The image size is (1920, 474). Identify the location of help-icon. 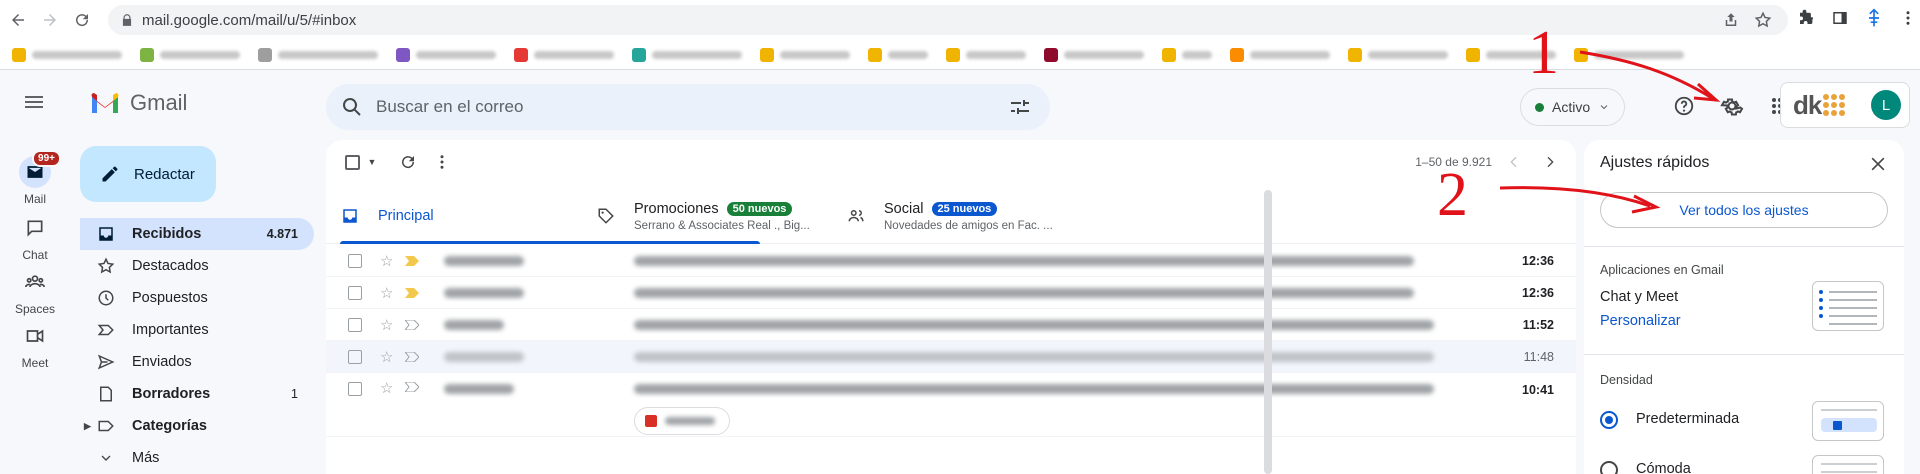
(1684, 106).